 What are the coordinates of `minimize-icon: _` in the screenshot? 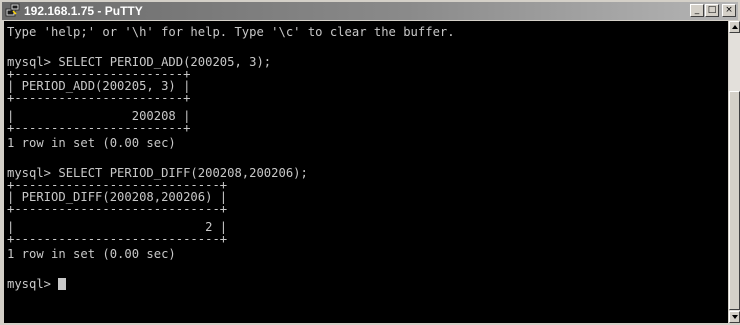 It's located at (697, 10).